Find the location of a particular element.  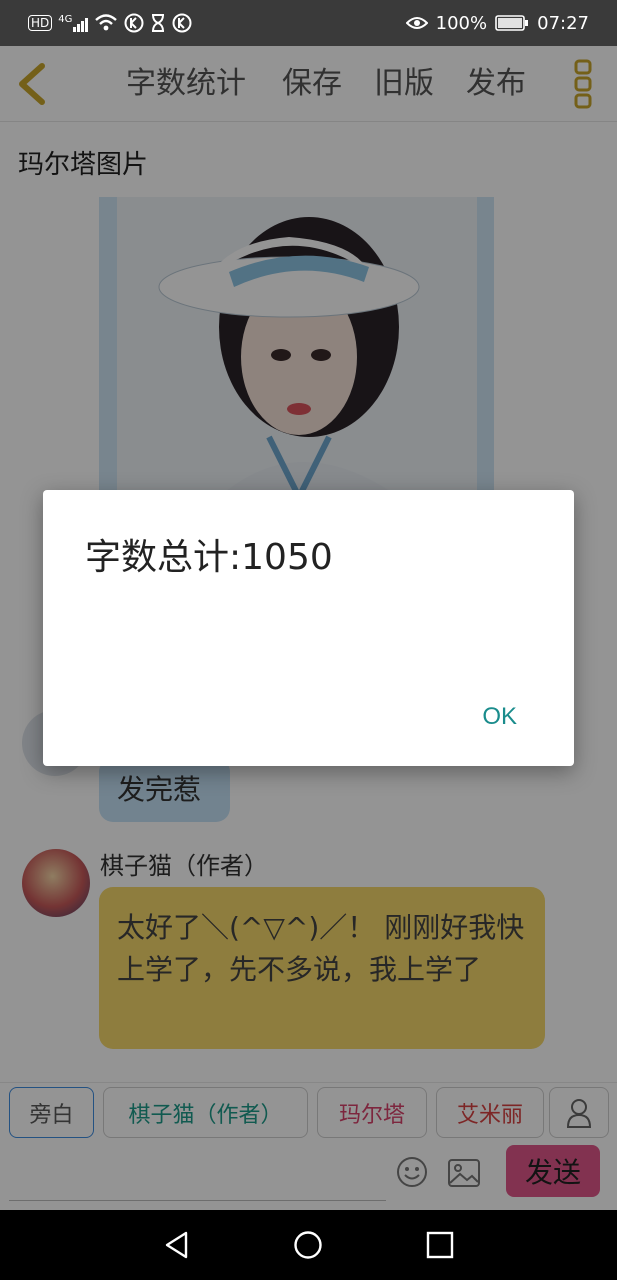

eye-comfort-icon is located at coordinates (416, 23).